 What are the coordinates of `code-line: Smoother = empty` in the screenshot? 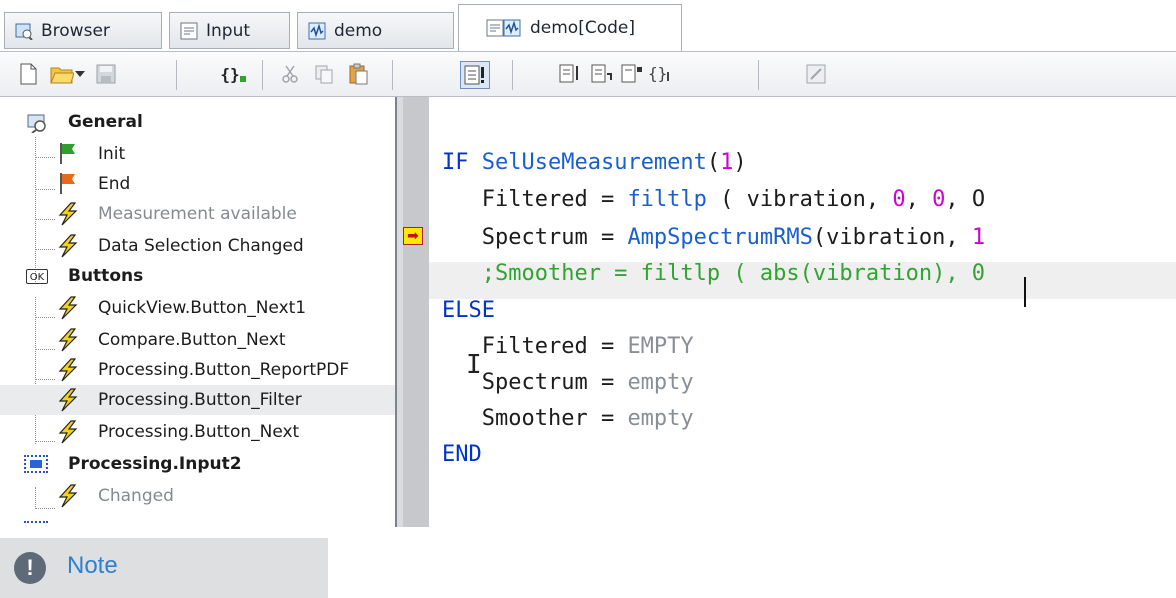 It's located at (568, 419).